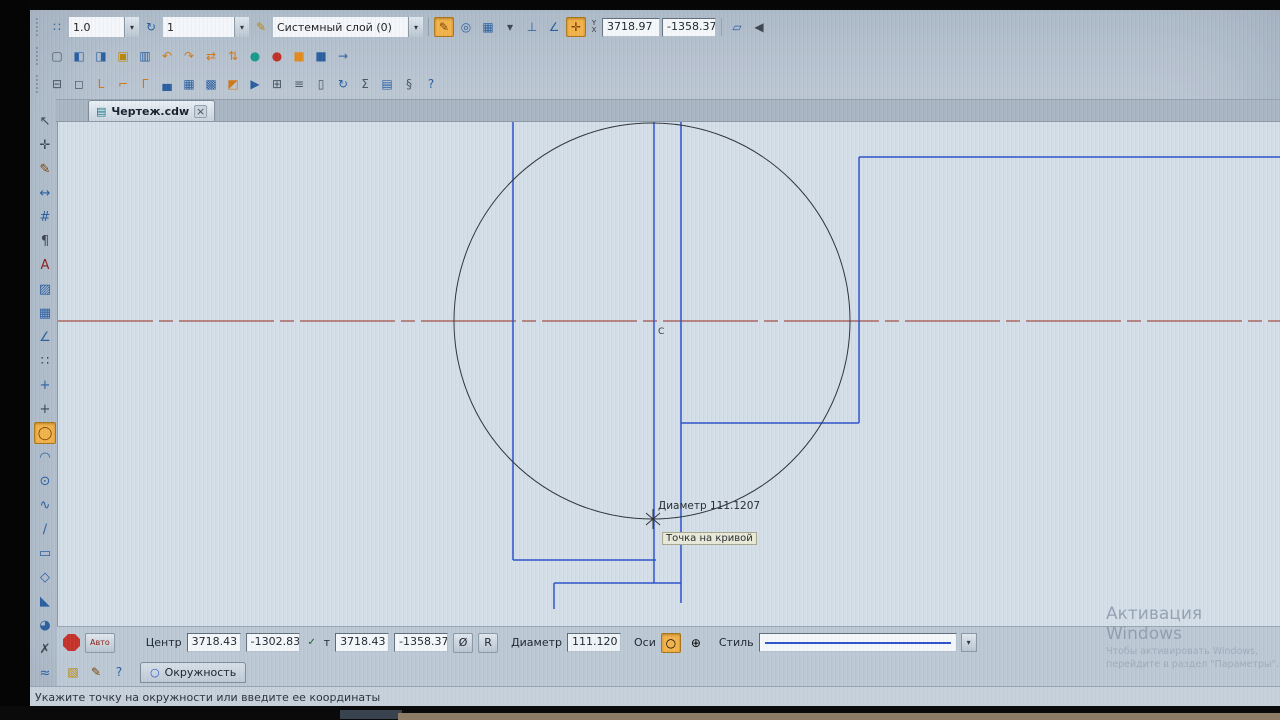 The image size is (1280, 720). Describe the element at coordinates (348, 27) in the screenshot. I see `layer-name-combo: Системный слой (0) ▾` at that location.